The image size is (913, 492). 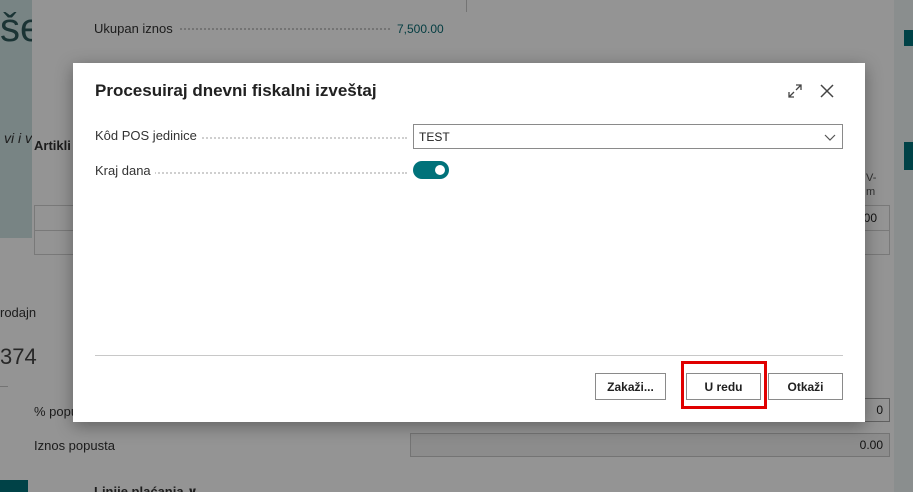 What do you see at coordinates (628, 136) in the screenshot?
I see `pos-unit-select: TEST` at bounding box center [628, 136].